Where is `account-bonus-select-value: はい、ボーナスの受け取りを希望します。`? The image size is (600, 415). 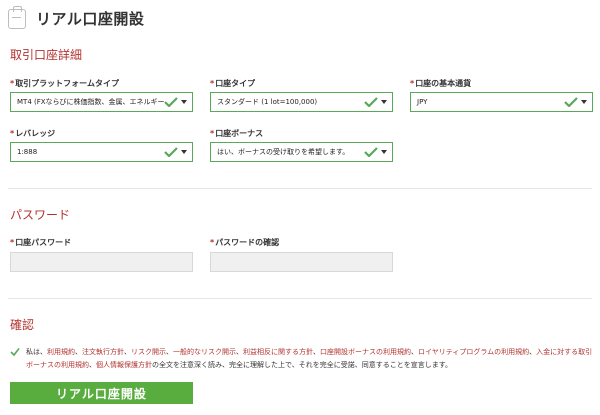 account-bonus-select-value: はい、ボーナスの受け取りを希望します。 is located at coordinates (283, 152).